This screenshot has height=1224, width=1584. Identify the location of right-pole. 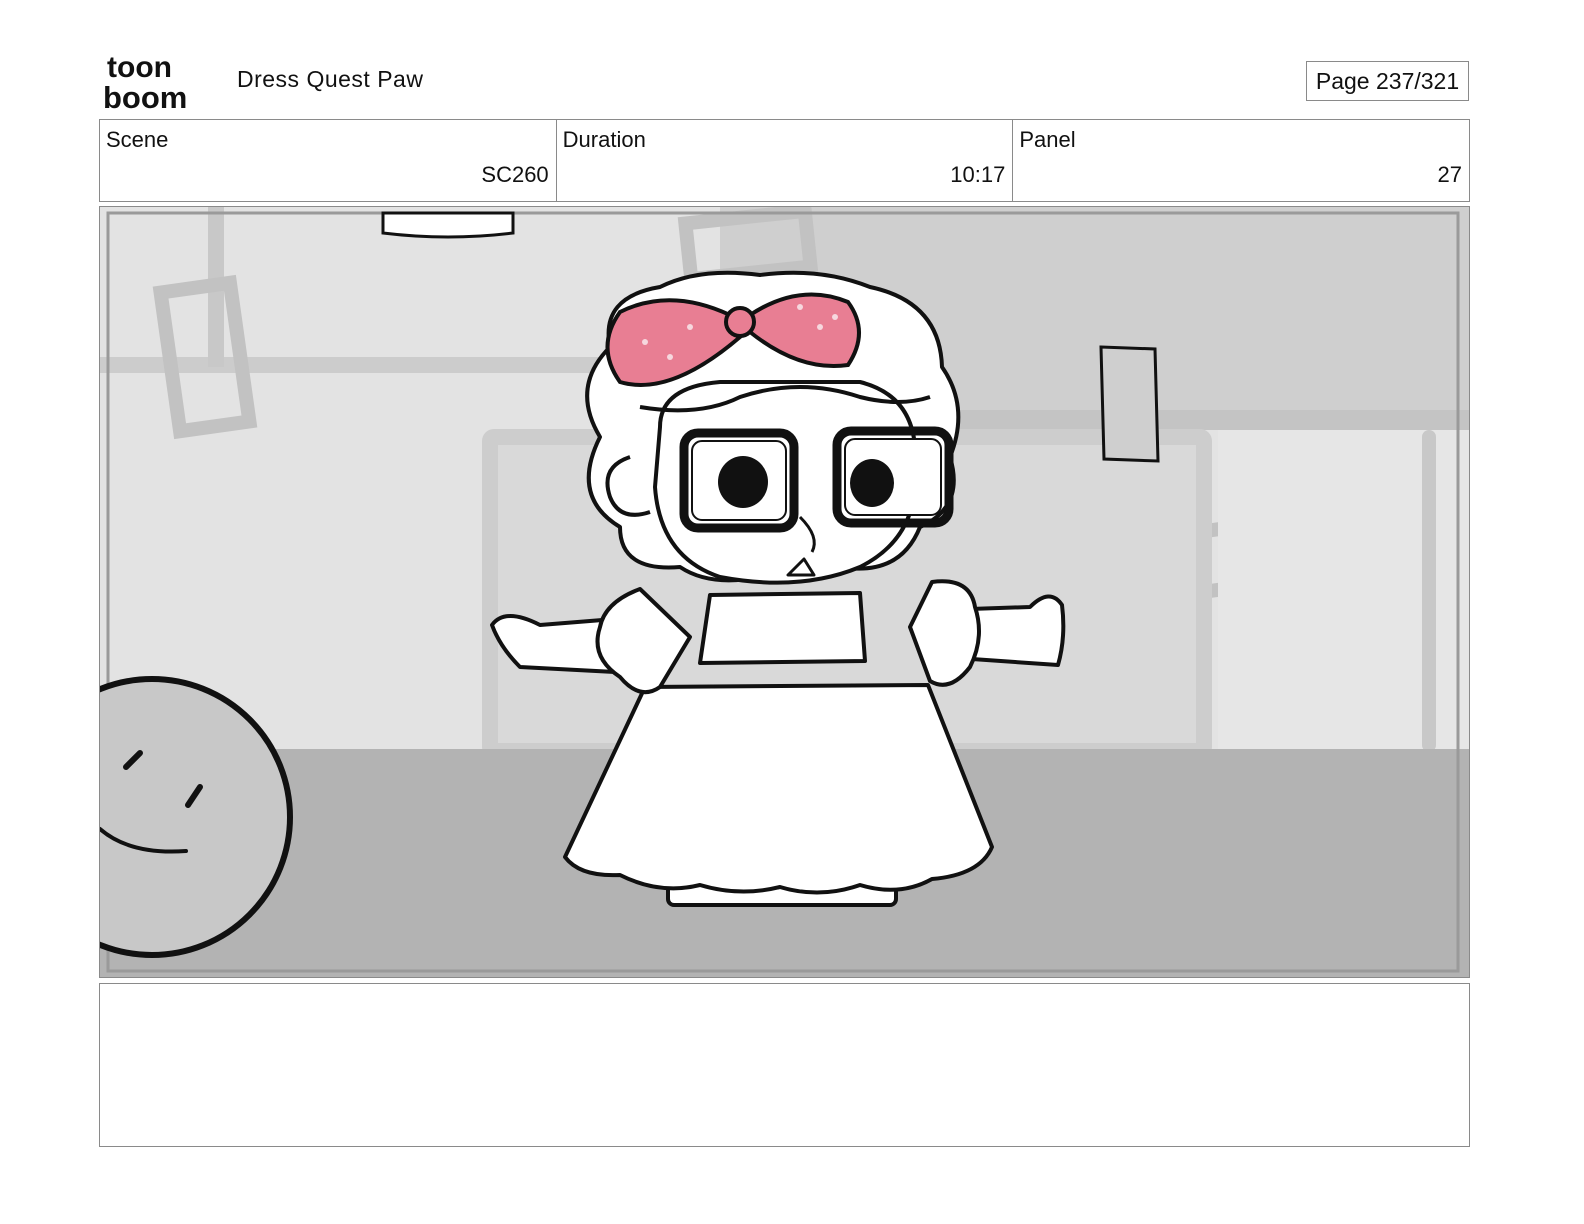
(1429, 591).